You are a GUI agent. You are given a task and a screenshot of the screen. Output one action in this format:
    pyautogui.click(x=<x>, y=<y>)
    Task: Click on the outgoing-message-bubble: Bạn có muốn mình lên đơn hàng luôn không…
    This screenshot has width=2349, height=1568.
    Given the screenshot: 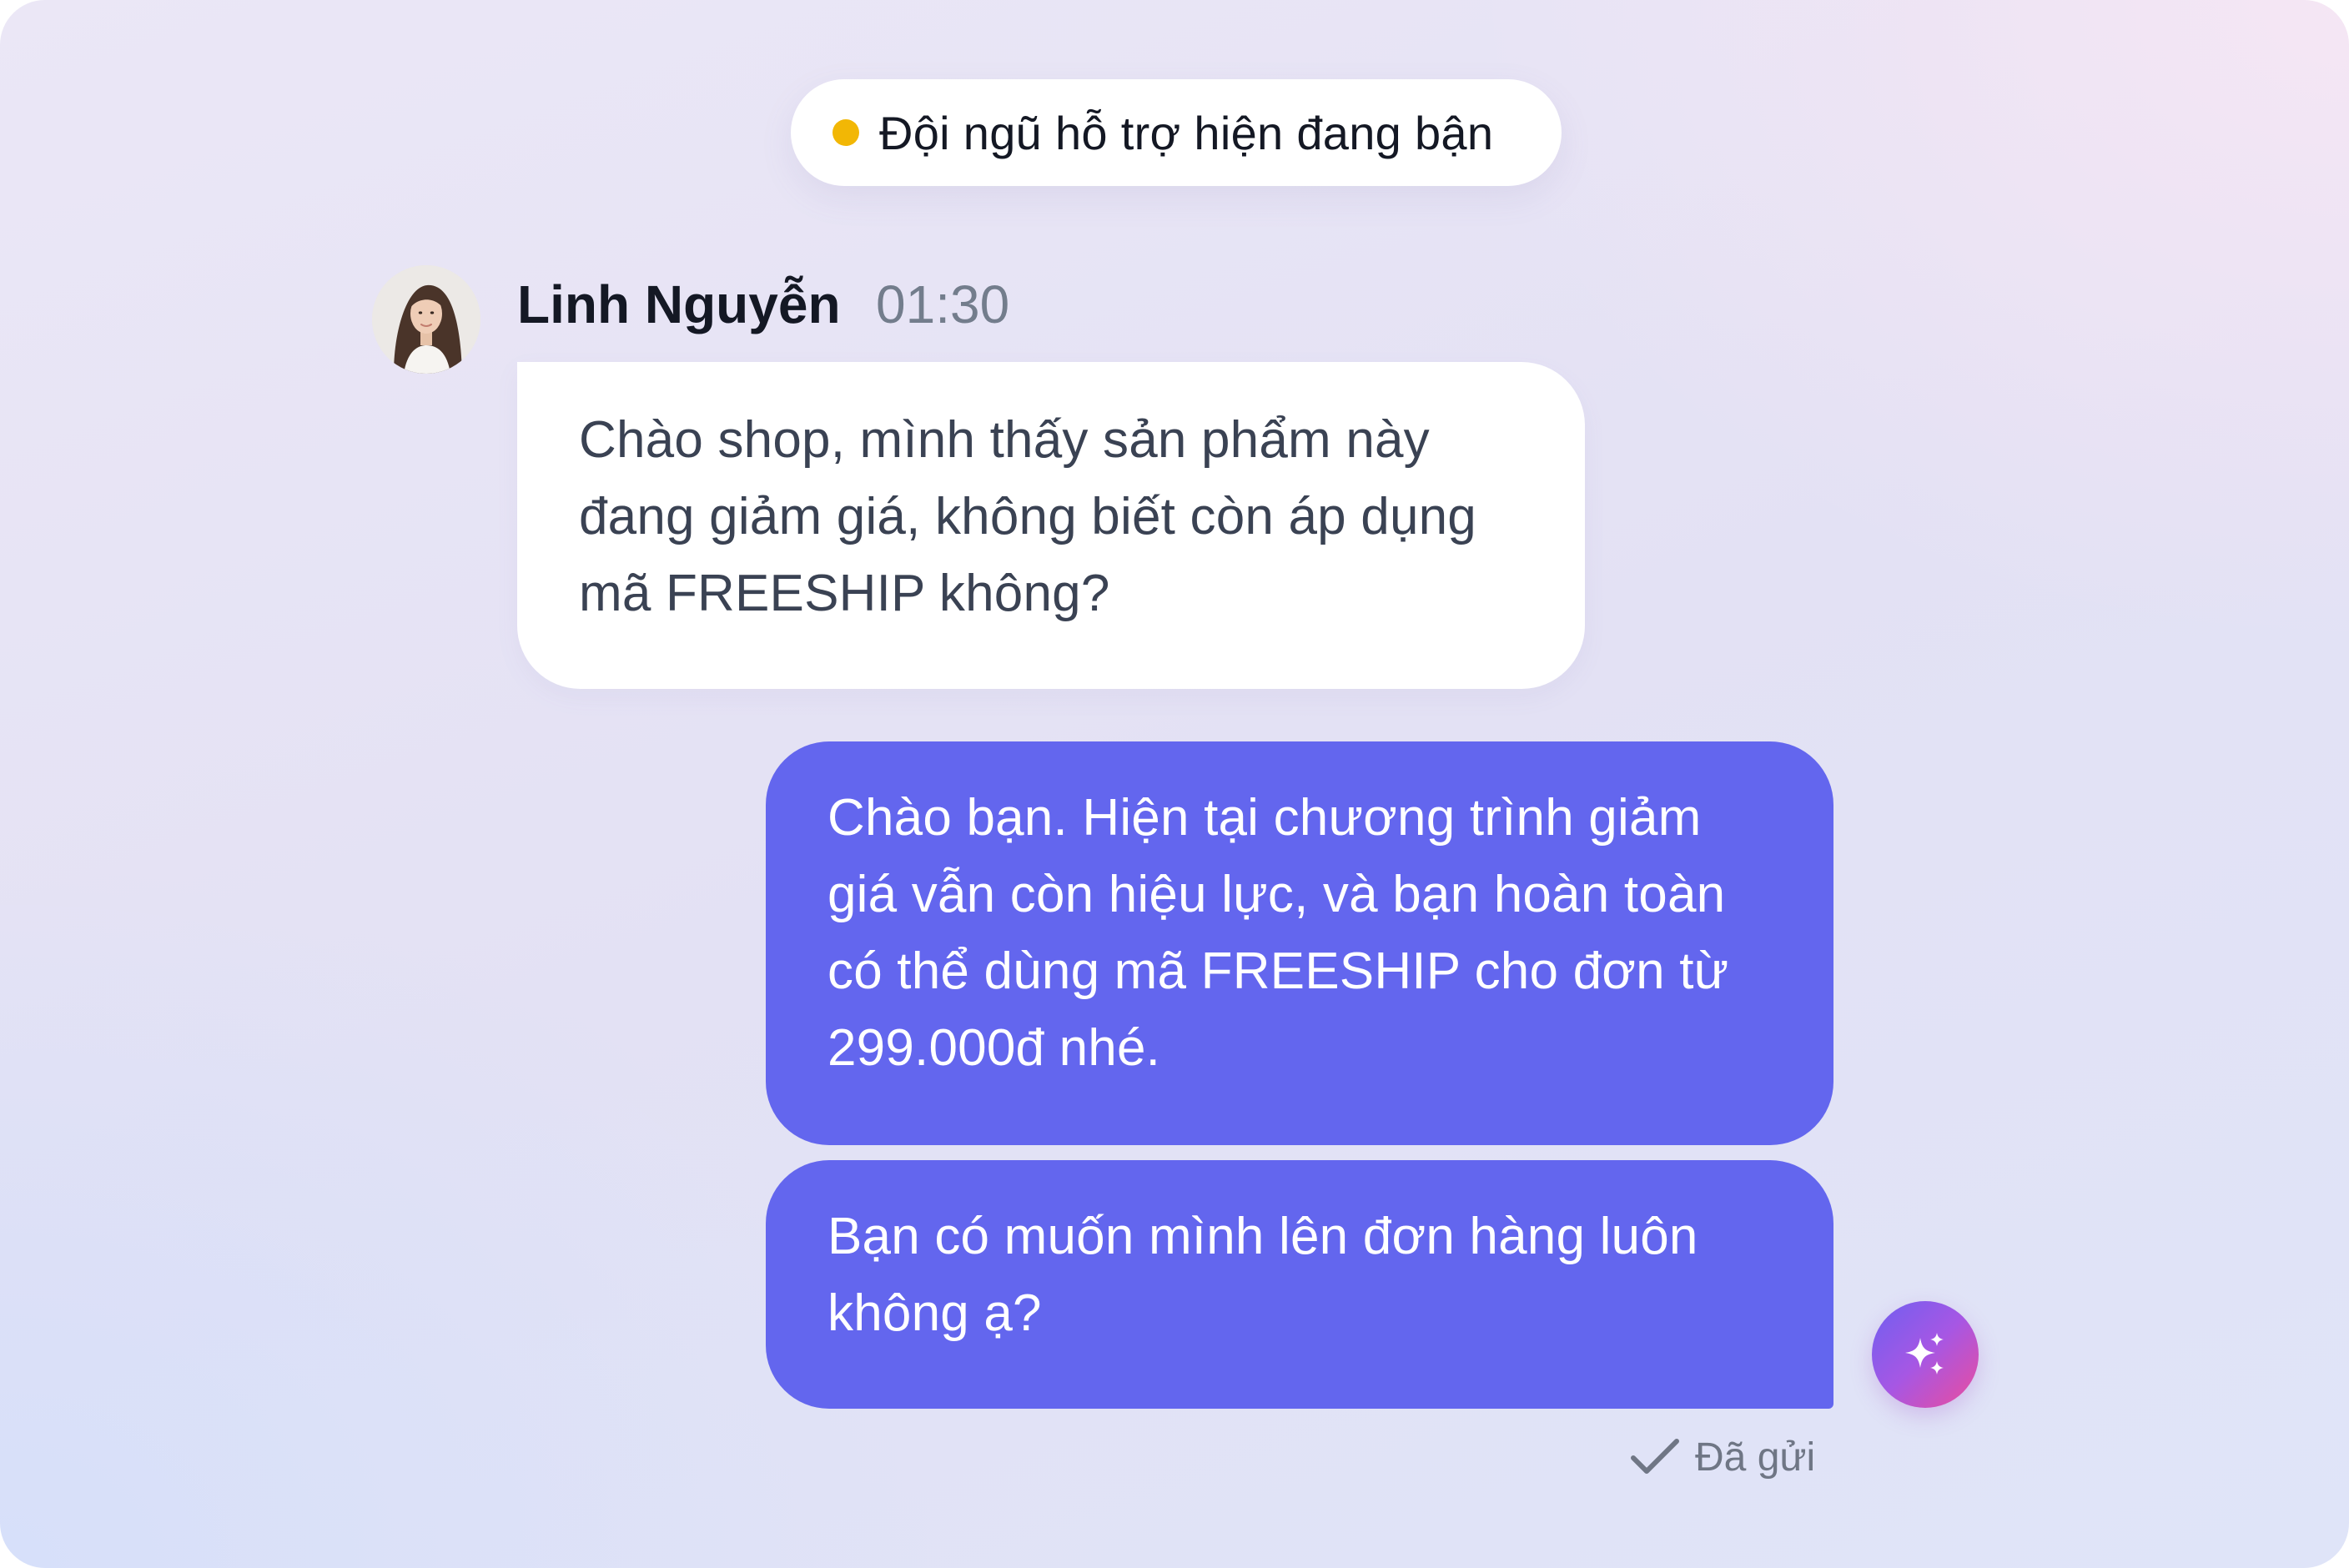 What is the action you would take?
    pyautogui.click(x=1299, y=1284)
    